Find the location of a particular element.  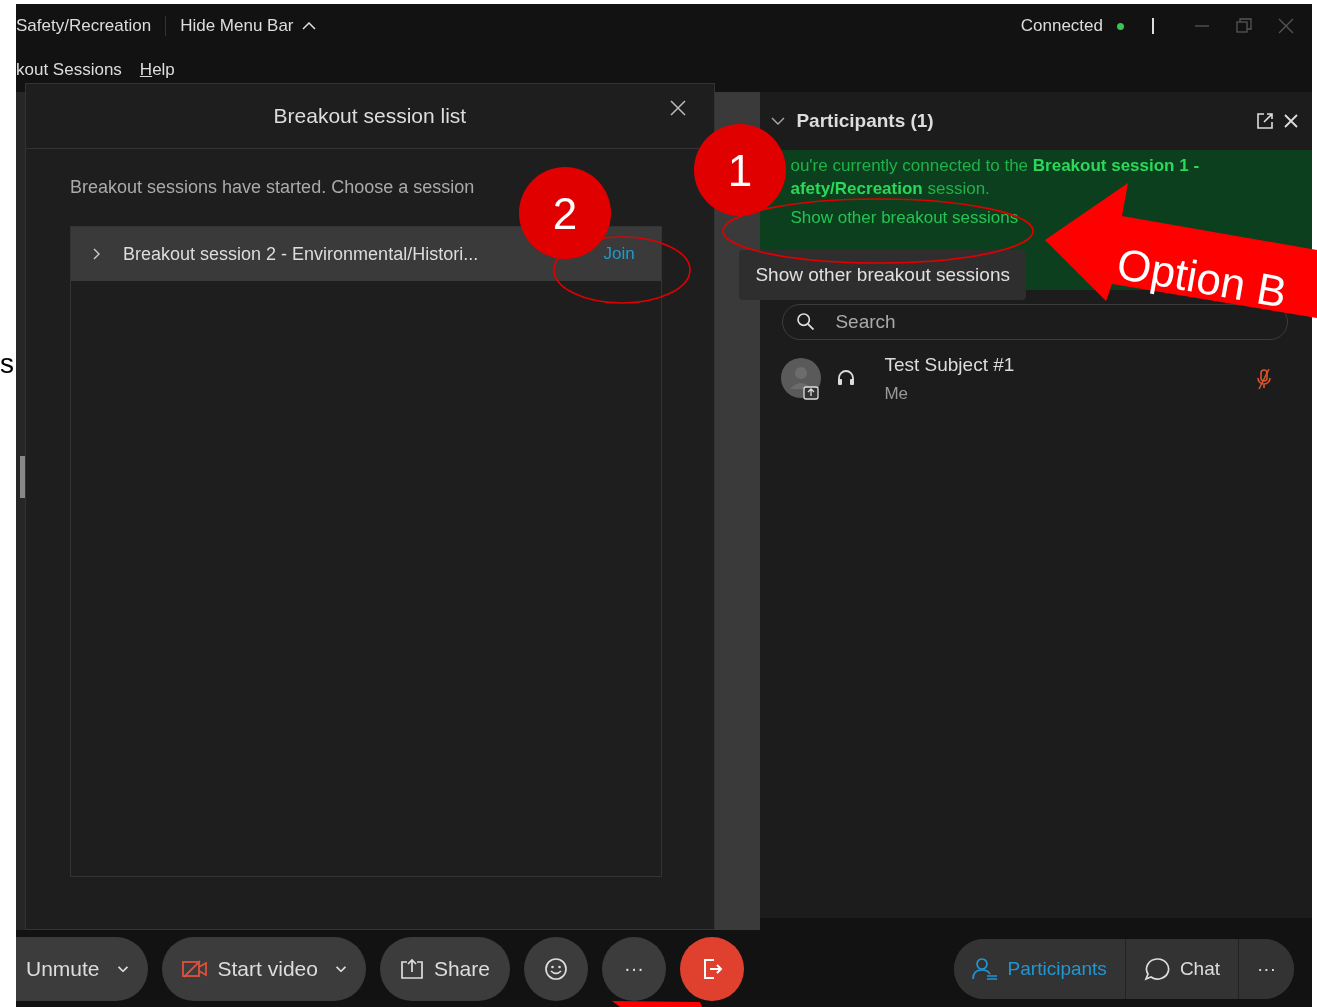

person-icon is located at coordinates (984, 968).